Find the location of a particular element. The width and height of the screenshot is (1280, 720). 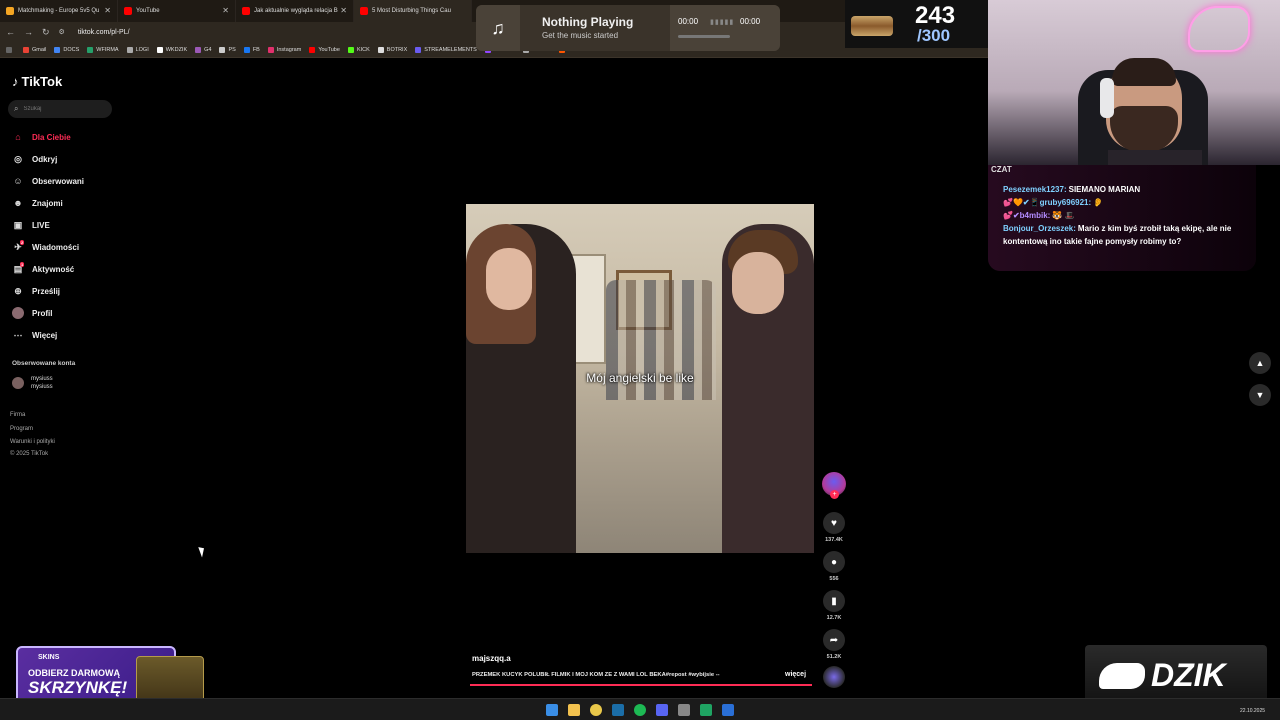

discord-icon is located at coordinates (662, 710).